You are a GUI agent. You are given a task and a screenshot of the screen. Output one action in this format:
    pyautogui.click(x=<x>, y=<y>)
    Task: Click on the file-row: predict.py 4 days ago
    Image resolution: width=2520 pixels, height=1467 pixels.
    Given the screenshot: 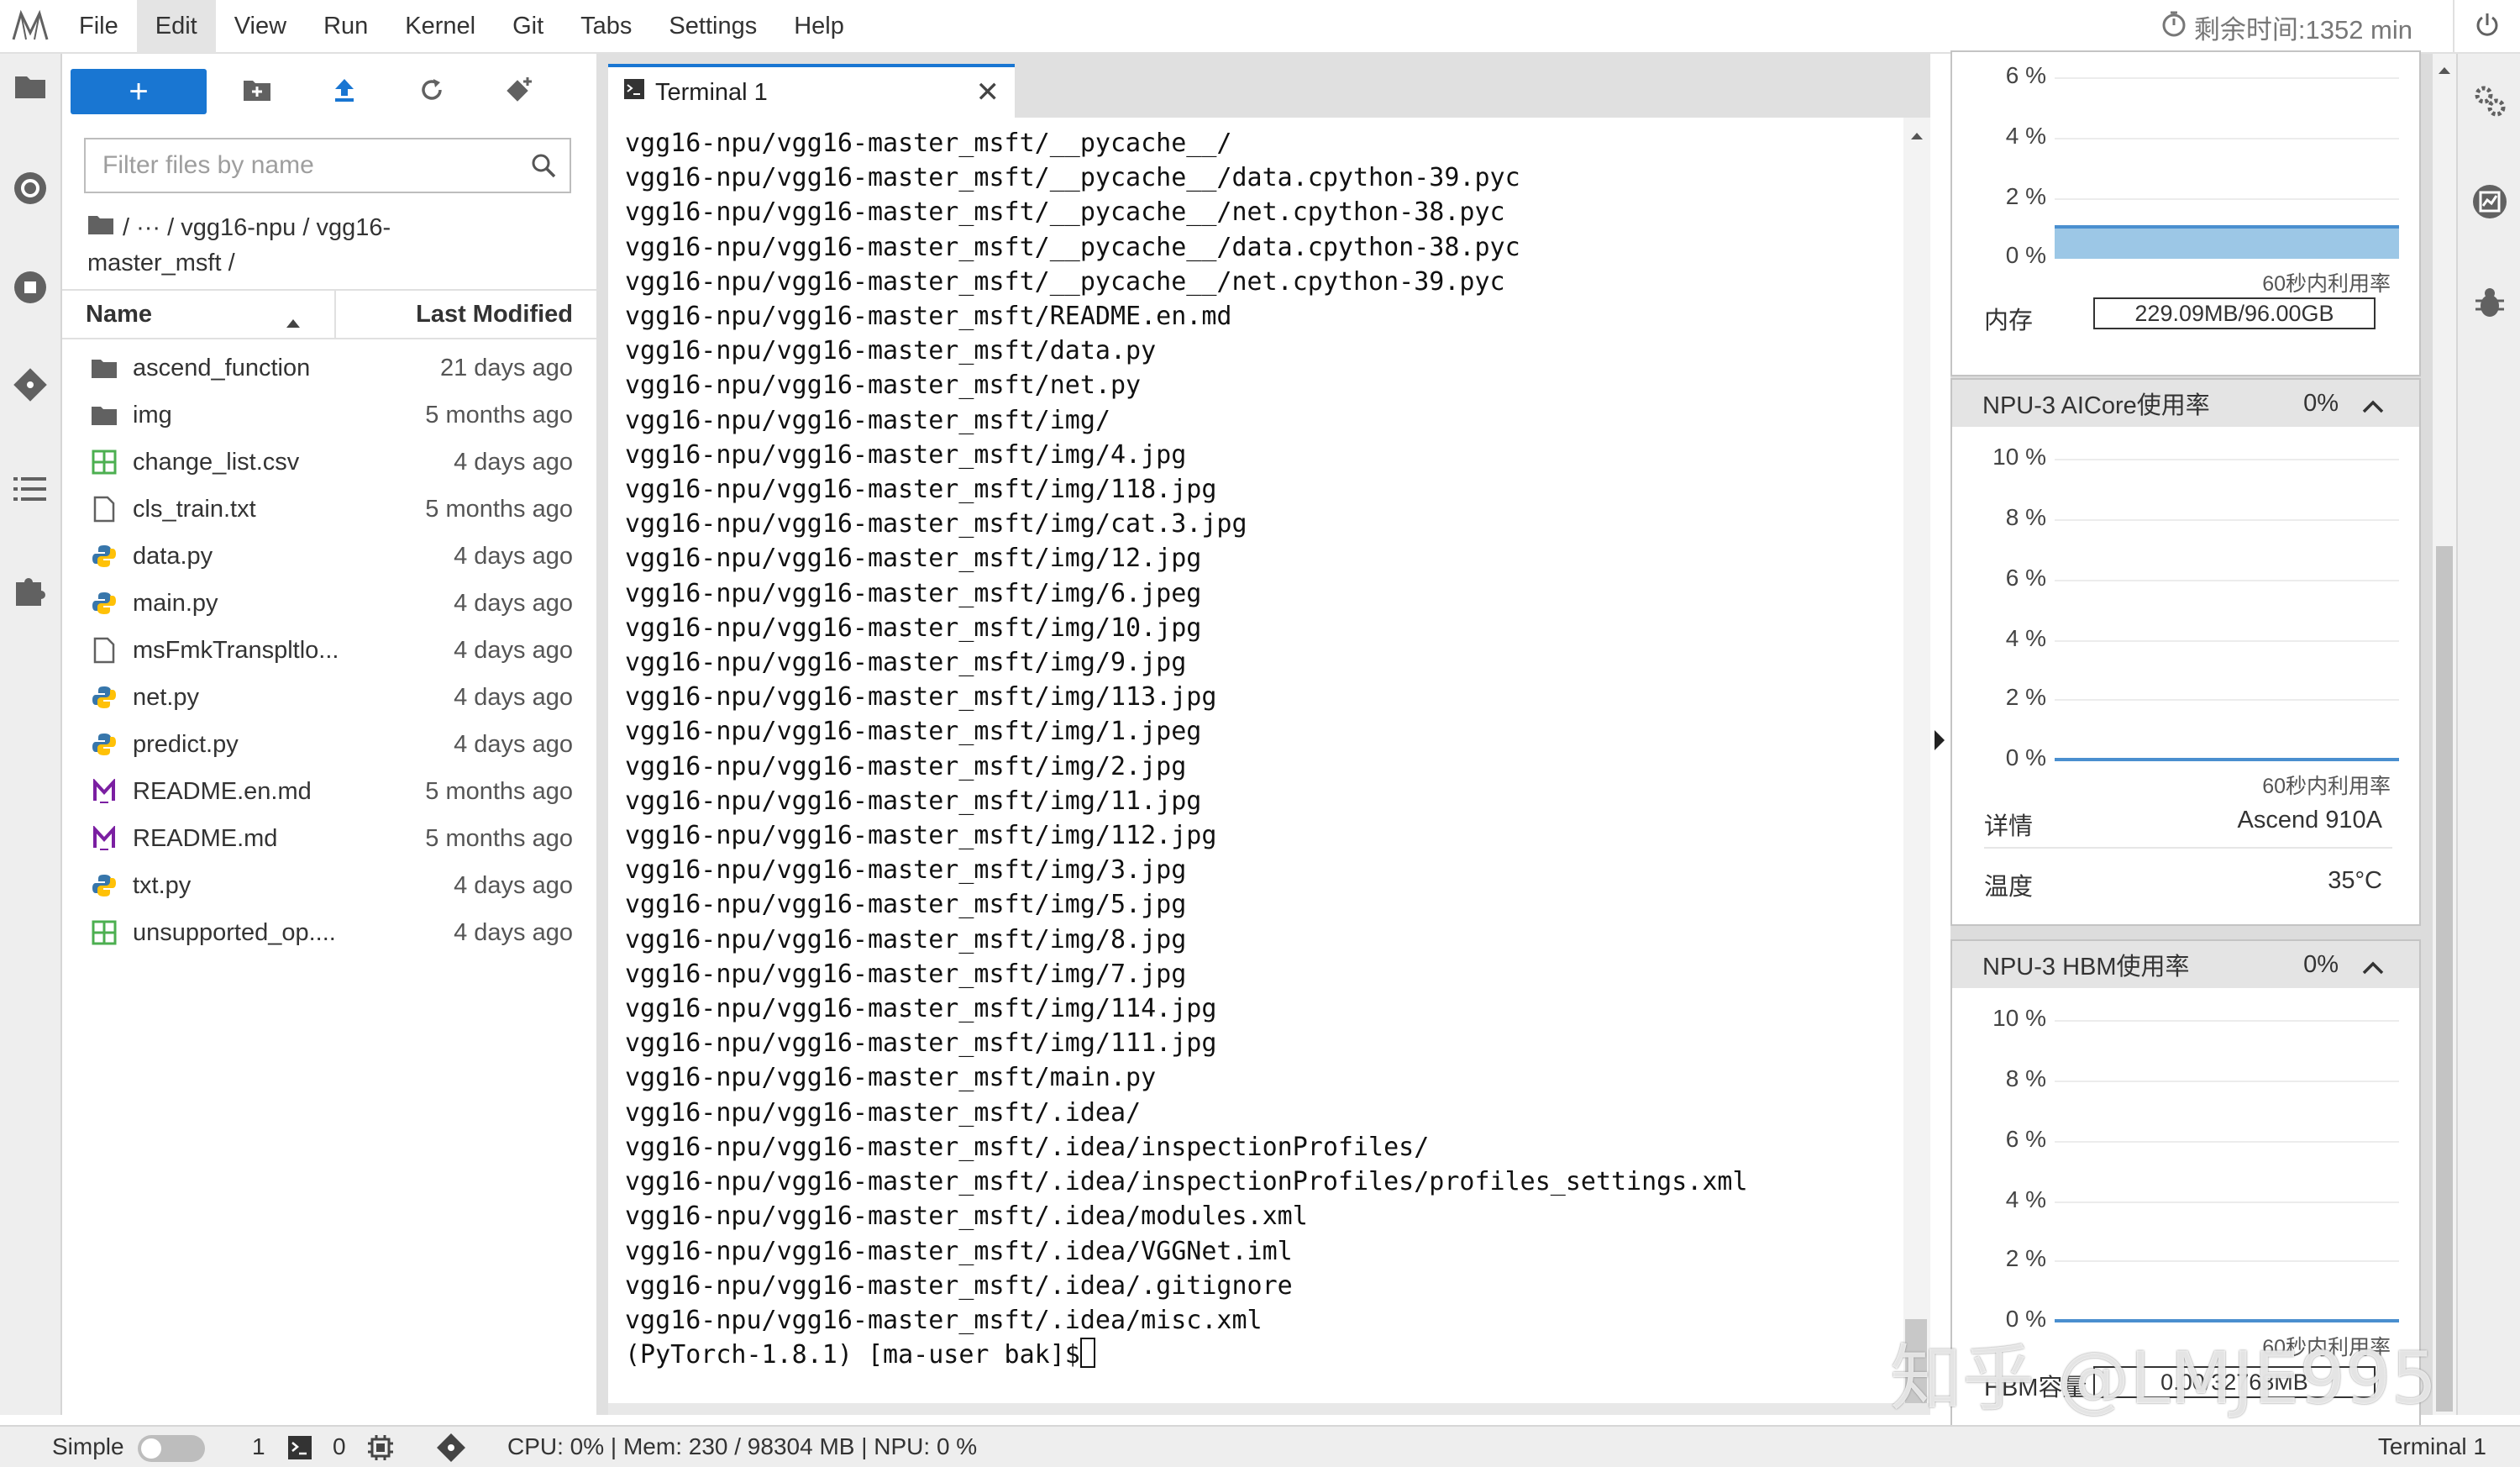 What is the action you would take?
    pyautogui.click(x=329, y=744)
    